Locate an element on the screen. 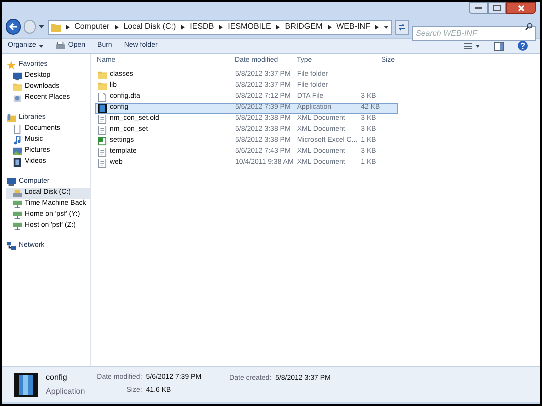 The height and width of the screenshot is (406, 542). refresh-button is located at coordinates (402, 27).